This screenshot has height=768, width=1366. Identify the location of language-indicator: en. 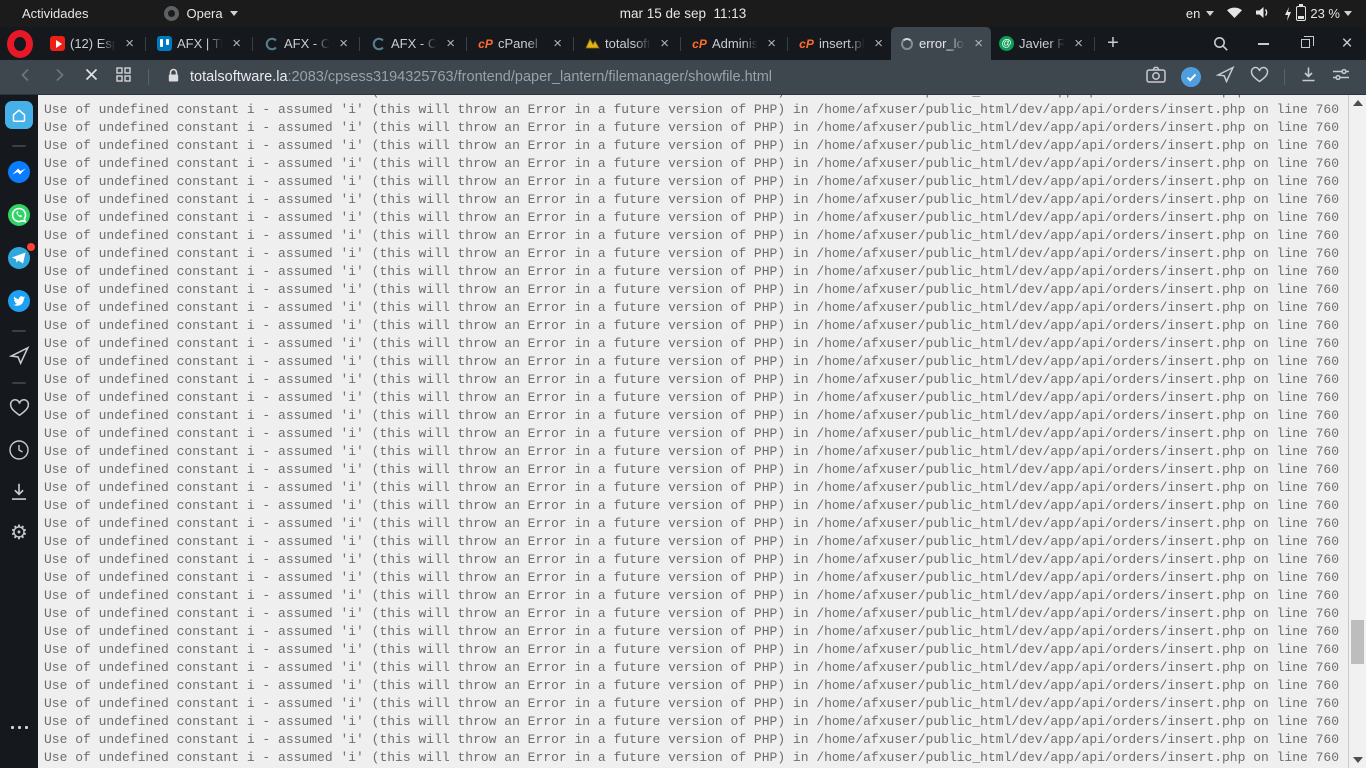
(1200, 13).